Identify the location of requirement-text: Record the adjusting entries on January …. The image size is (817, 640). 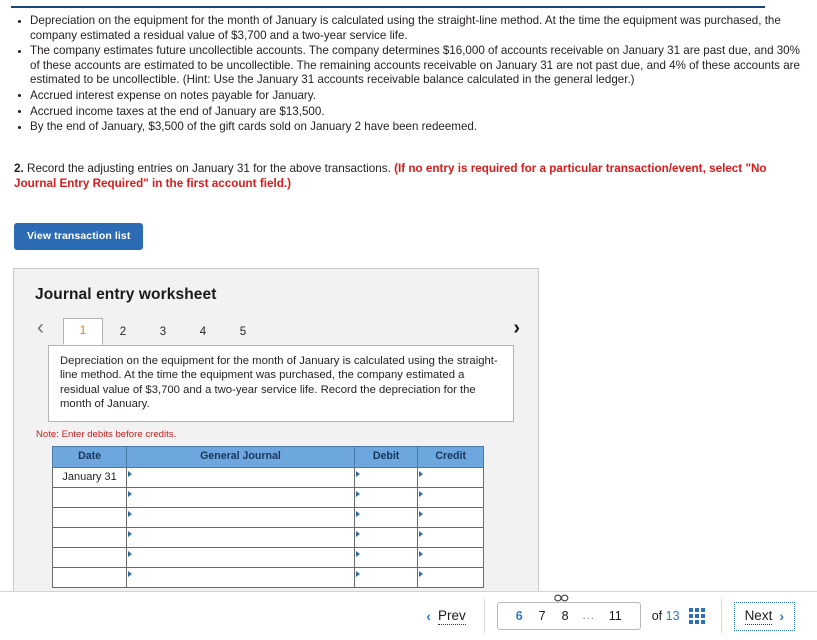
(209, 168).